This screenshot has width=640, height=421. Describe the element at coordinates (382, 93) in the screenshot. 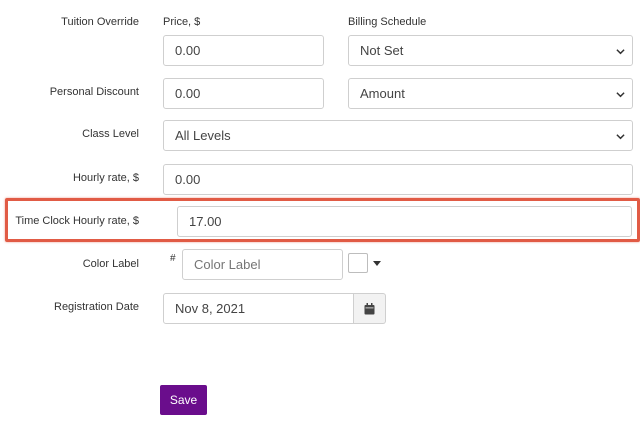

I see `discount-type-value: Amount` at that location.